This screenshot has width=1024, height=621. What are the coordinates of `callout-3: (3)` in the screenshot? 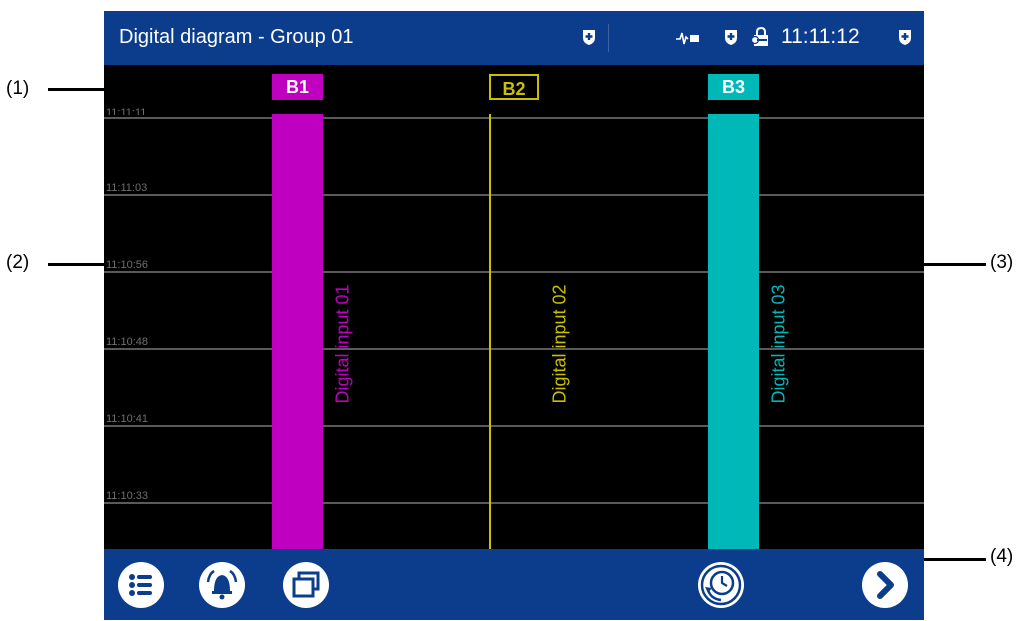 It's located at (1002, 262).